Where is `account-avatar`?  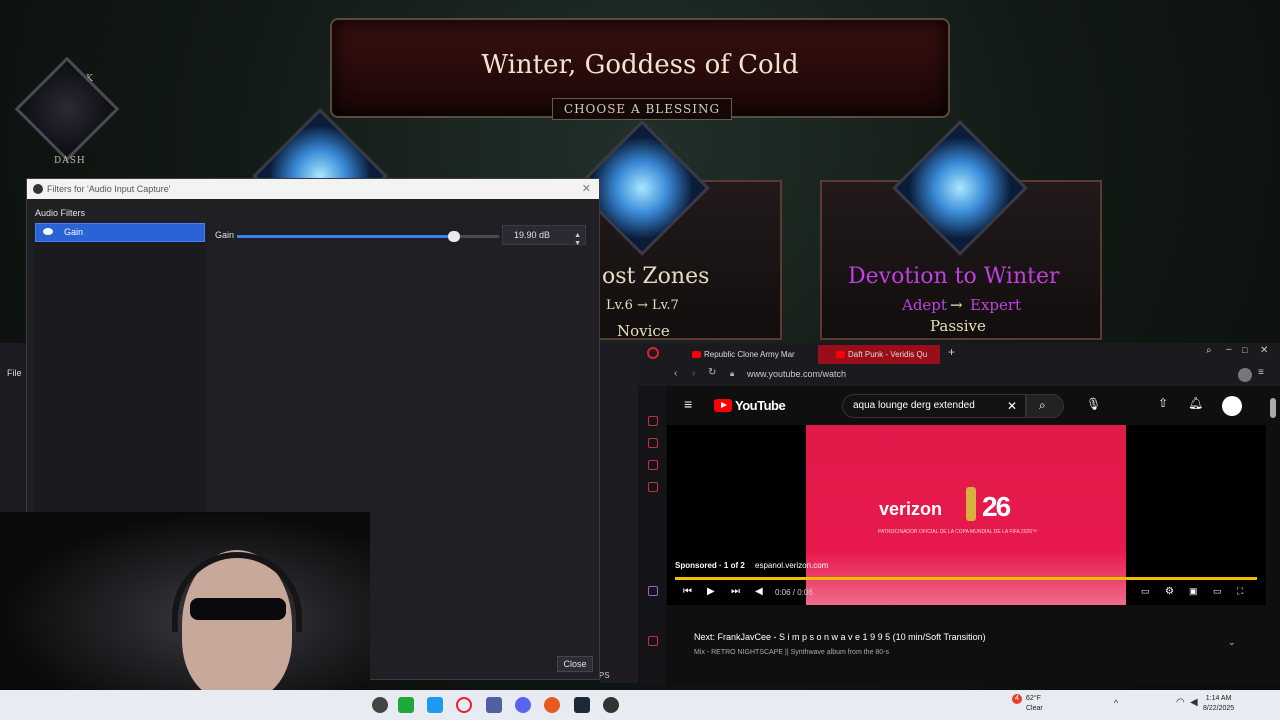 account-avatar is located at coordinates (1232, 406).